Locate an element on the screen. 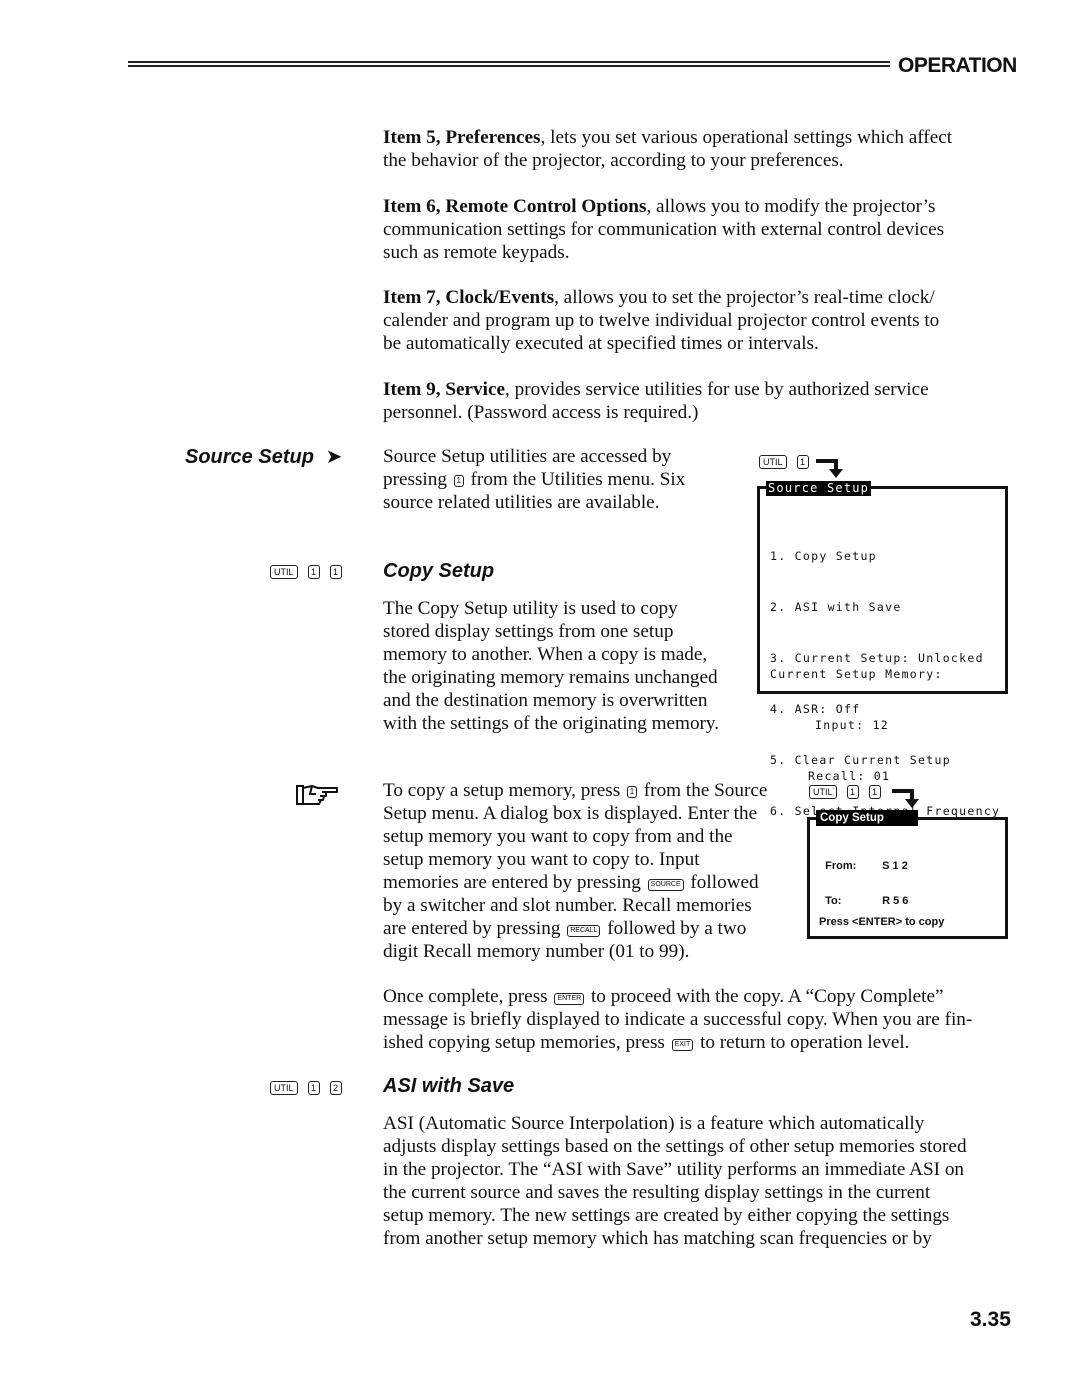 The width and height of the screenshot is (1080, 1397). item-lead: Item 7, Clock/Events is located at coordinates (469, 297).